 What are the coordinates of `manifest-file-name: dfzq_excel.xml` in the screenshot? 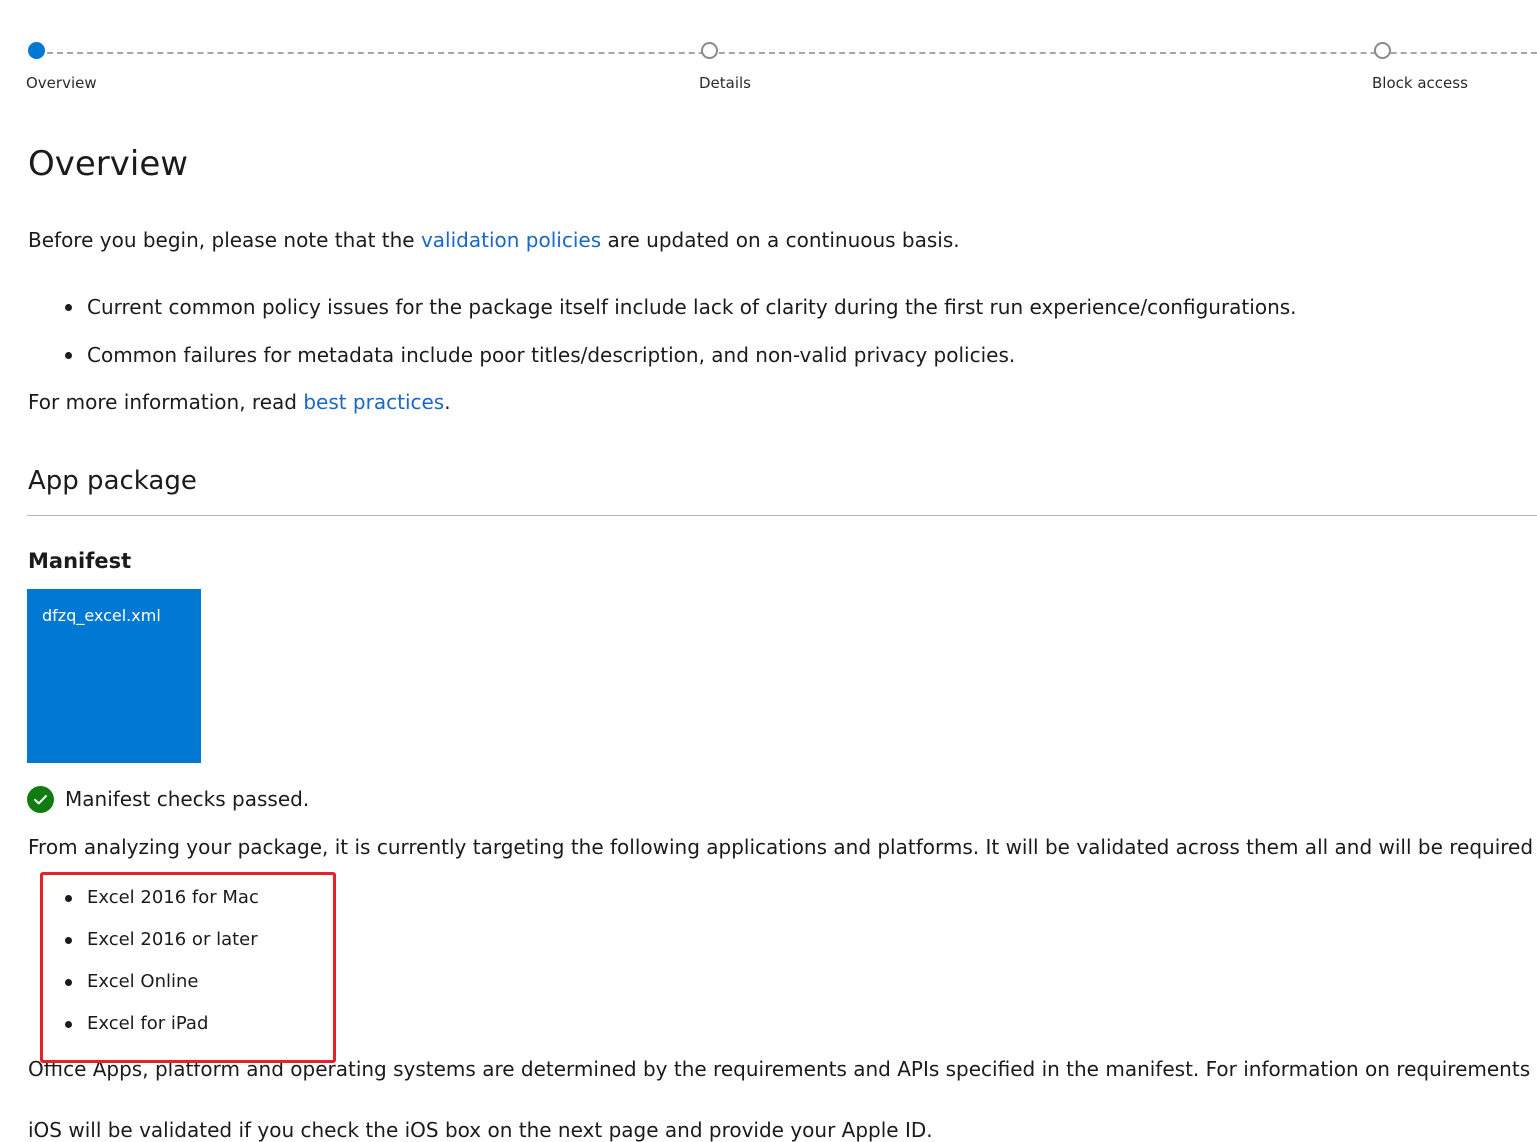 It's located at (101, 615).